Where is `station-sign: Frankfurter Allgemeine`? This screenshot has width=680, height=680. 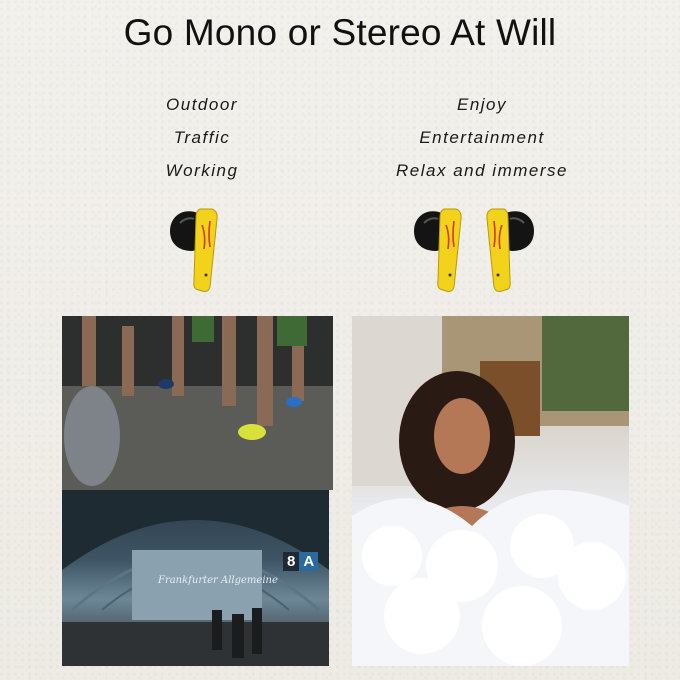
station-sign: Frankfurter Allgemeine is located at coordinates (218, 580).